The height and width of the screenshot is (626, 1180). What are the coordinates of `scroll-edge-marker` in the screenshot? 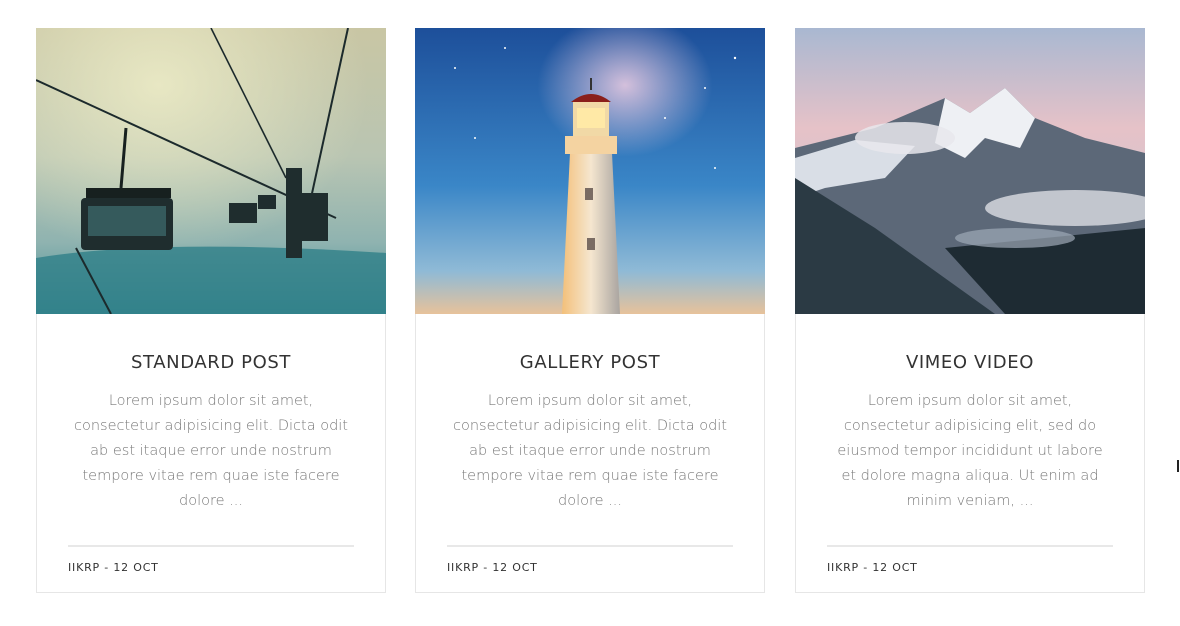 It's located at (1178, 466).